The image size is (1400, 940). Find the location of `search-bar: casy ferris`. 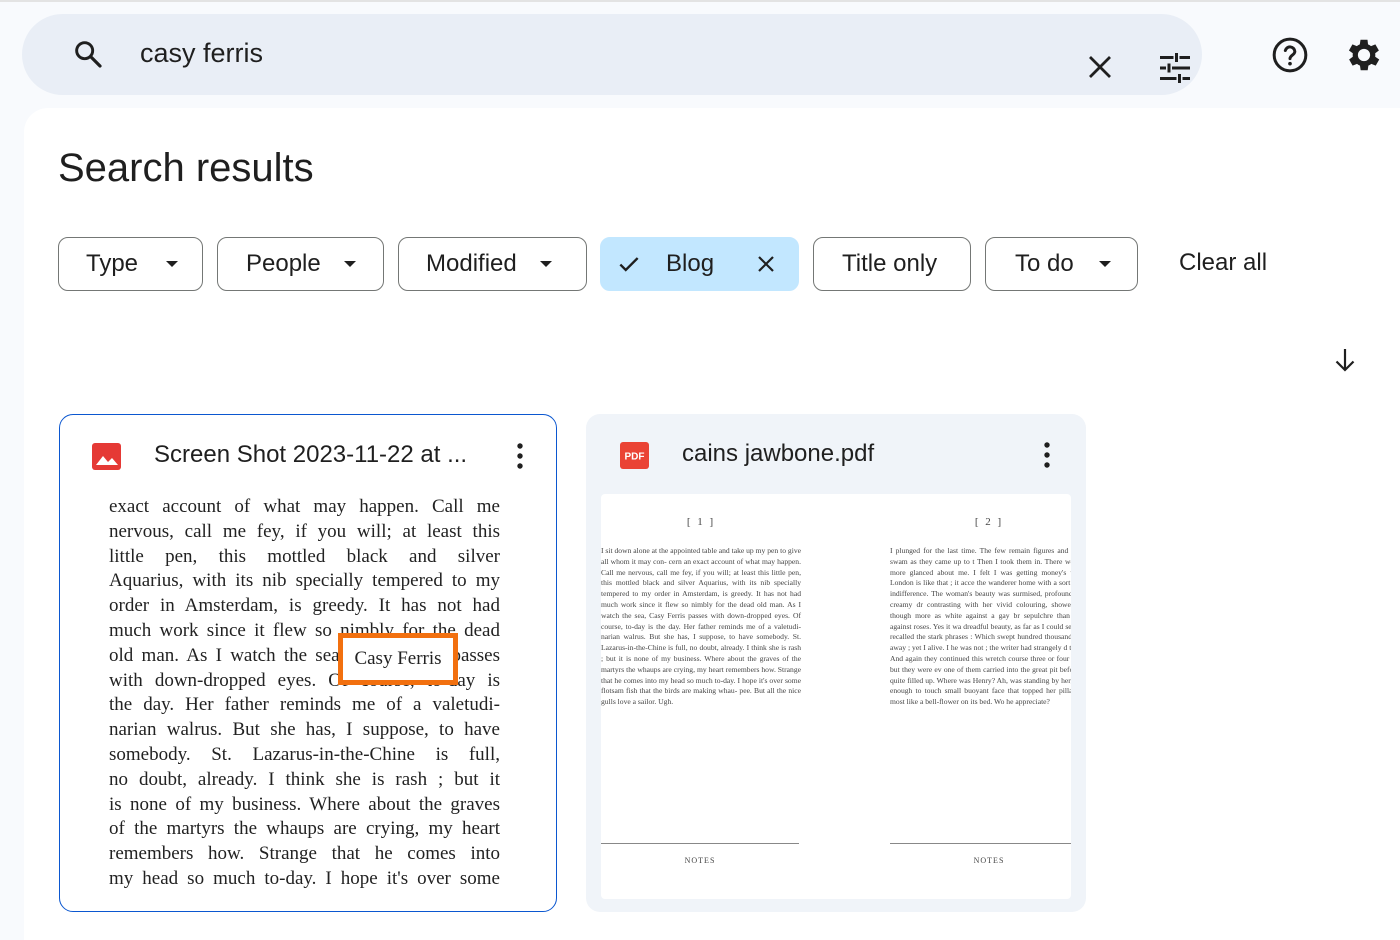

search-bar: casy ferris is located at coordinates (612, 54).